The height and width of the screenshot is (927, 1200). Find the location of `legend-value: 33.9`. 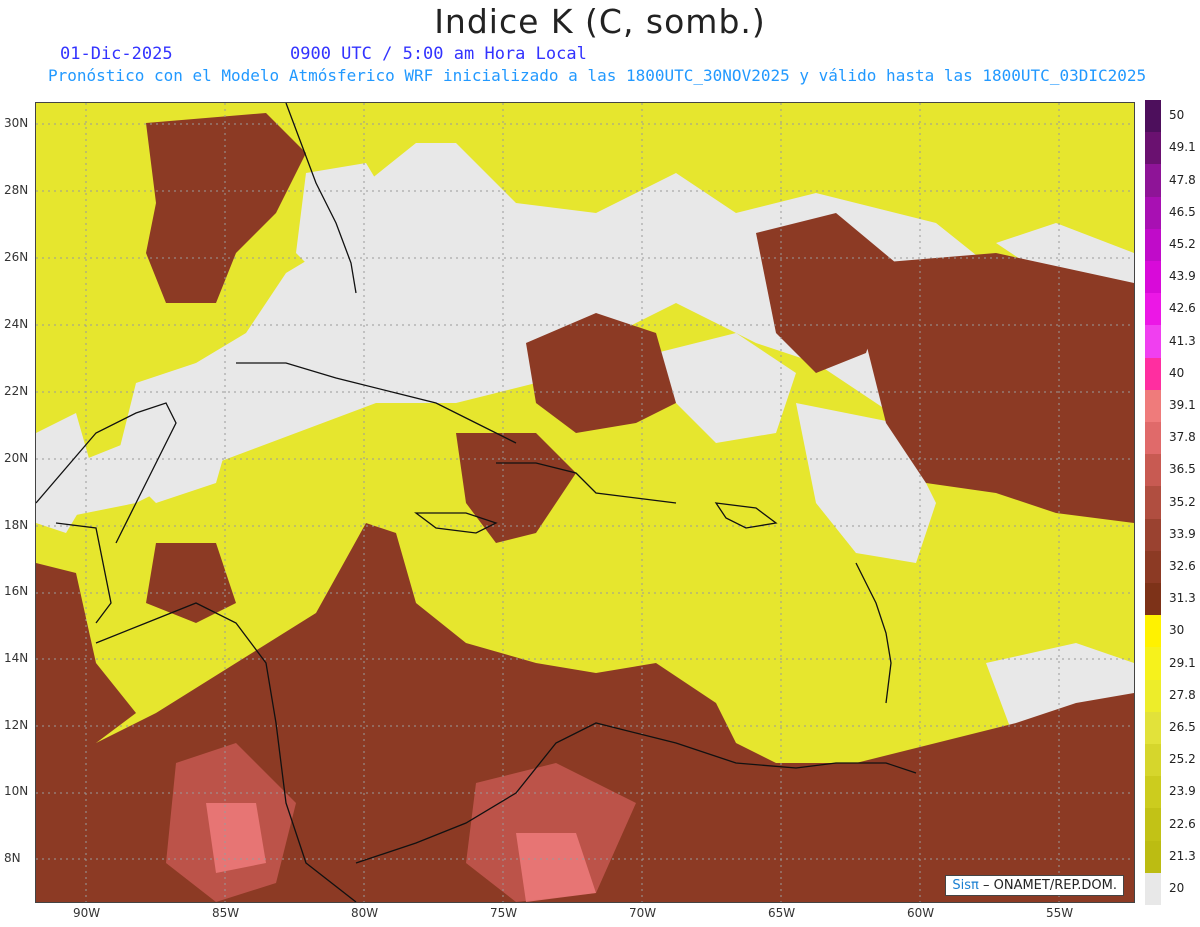

legend-value: 33.9 is located at coordinates (1182, 533).